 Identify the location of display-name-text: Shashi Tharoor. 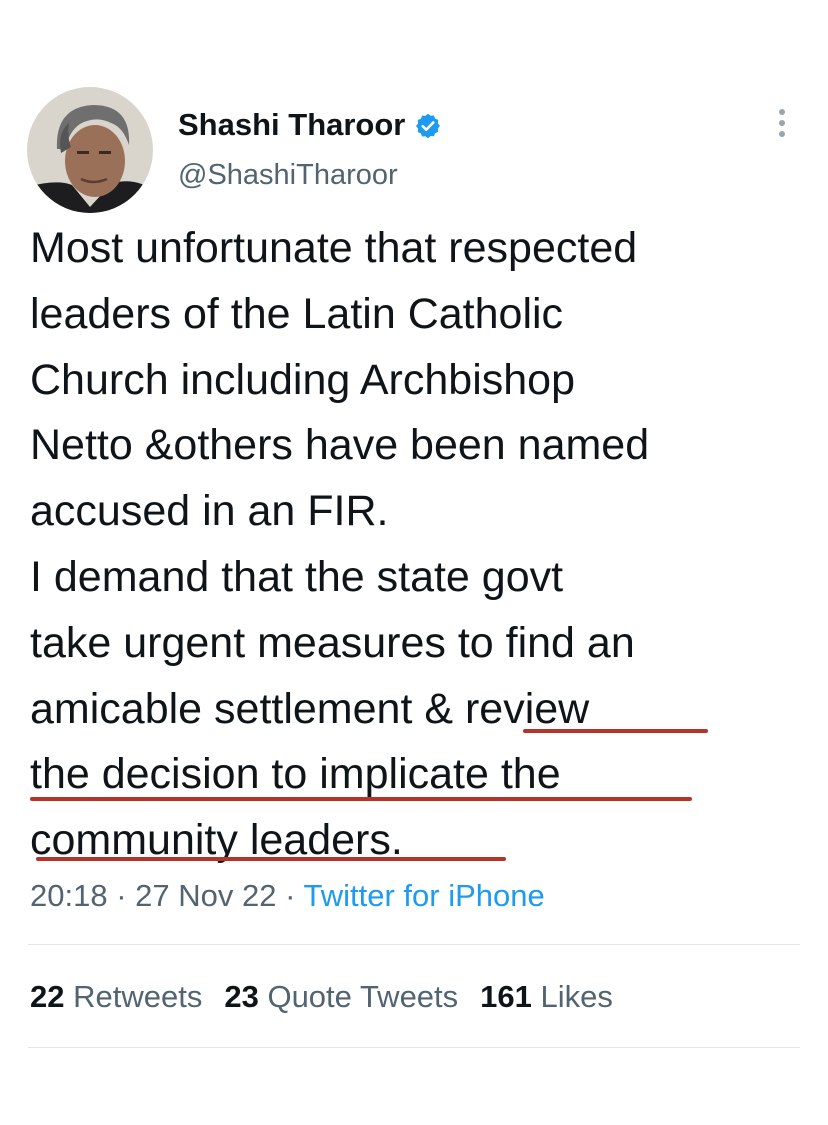
(292, 124).